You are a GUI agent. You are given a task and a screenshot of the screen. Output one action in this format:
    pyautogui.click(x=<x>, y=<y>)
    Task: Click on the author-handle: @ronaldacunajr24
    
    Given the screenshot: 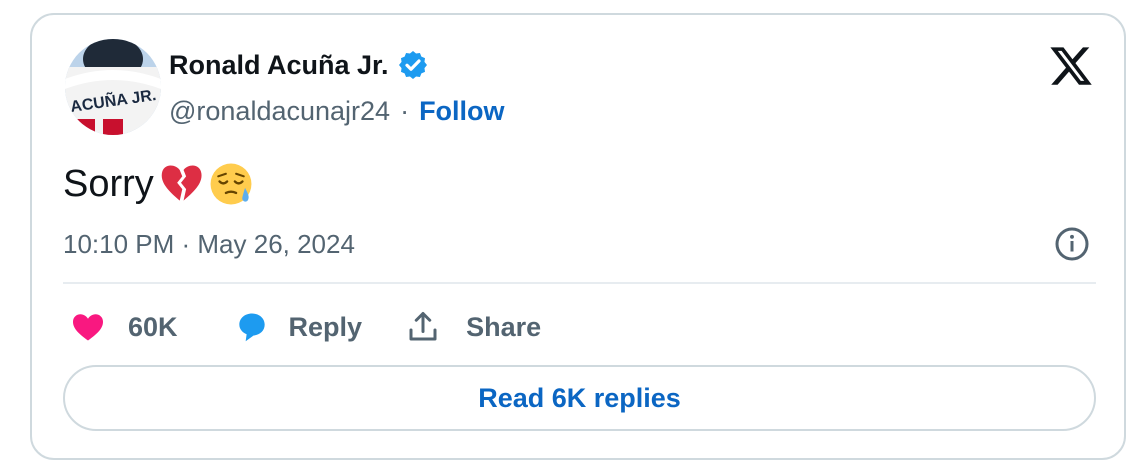 What is the action you would take?
    pyautogui.click(x=279, y=111)
    